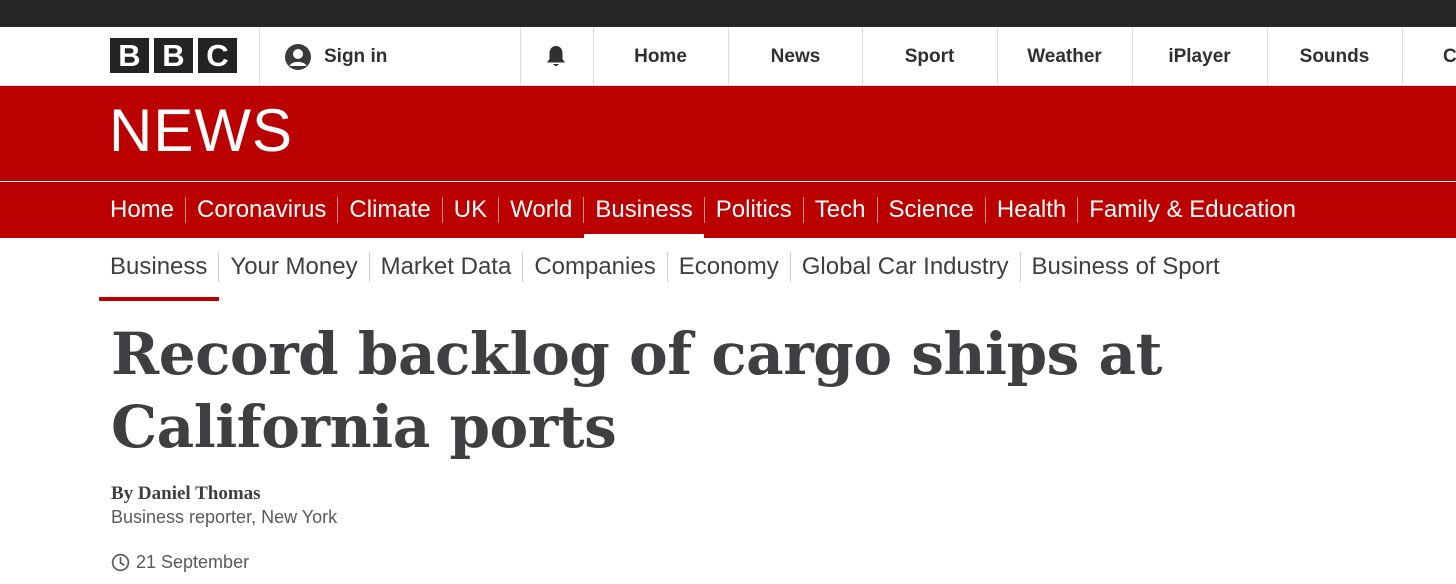  I want to click on bbc-logo: B B C, so click(173, 55).